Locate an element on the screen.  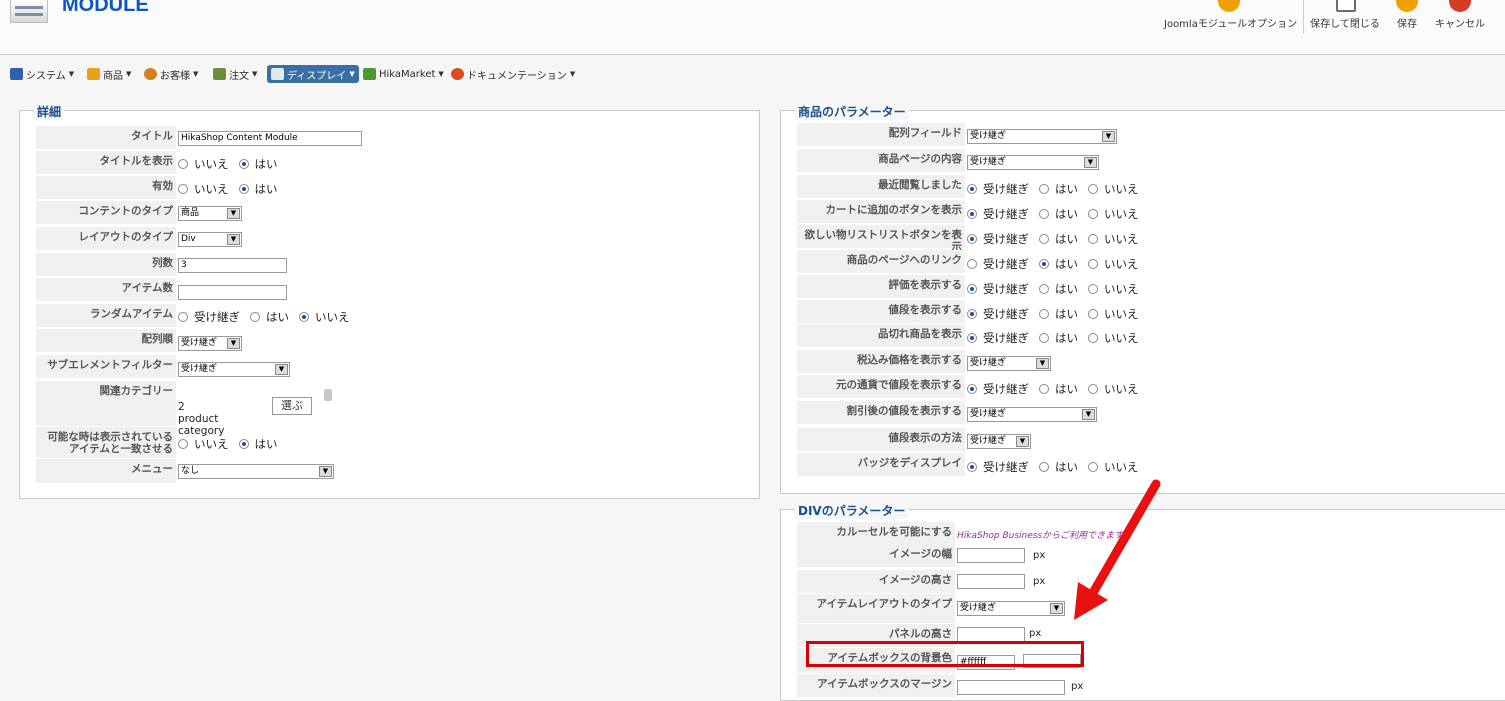
module-icon is located at coordinates (29, 11).